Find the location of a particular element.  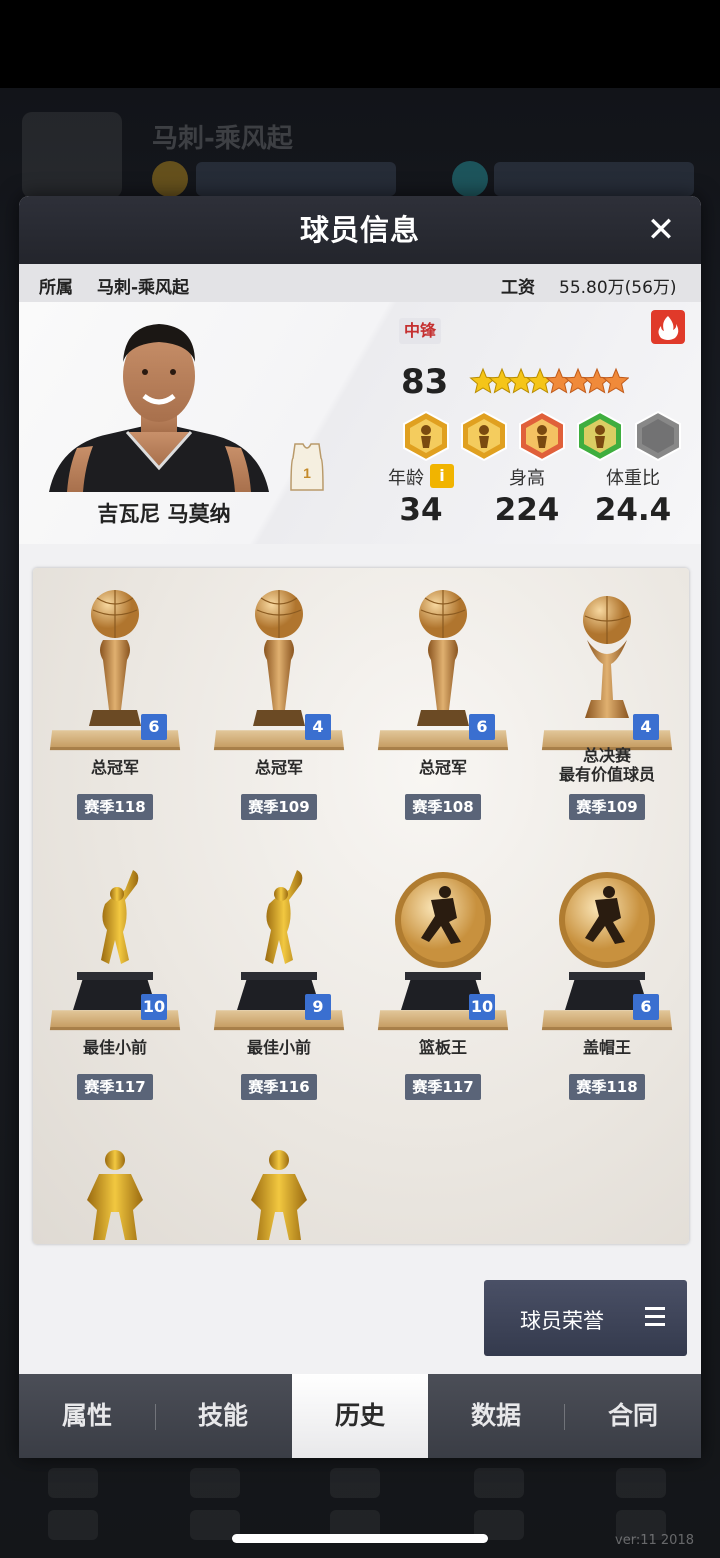

tab-contract: 合同 is located at coordinates (633, 1416).